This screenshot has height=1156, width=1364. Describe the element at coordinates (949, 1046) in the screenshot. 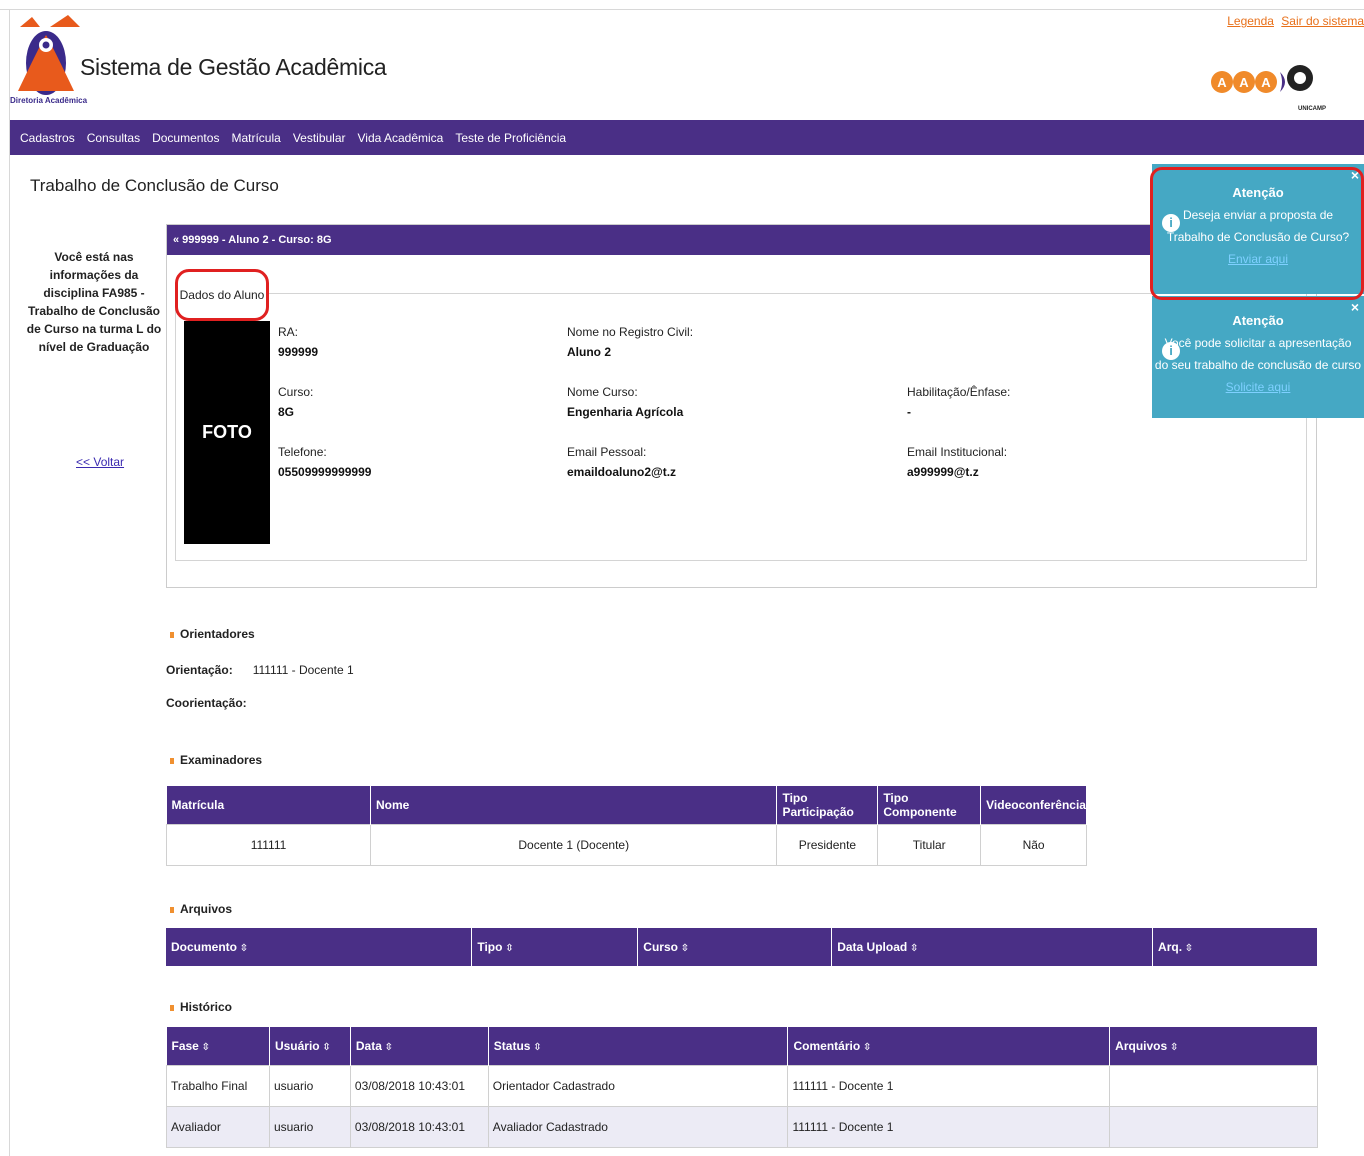

I see `col-comentario: Comentário` at that location.